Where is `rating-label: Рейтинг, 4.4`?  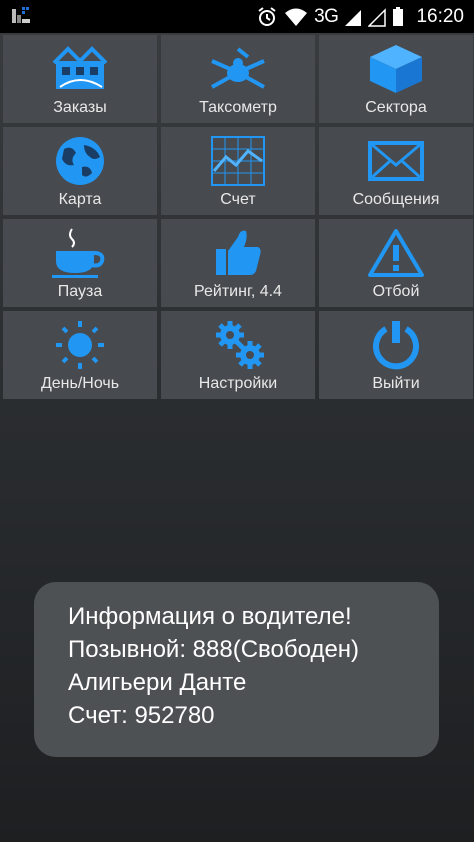
rating-label: Рейтинг, 4.4 is located at coordinates (238, 291).